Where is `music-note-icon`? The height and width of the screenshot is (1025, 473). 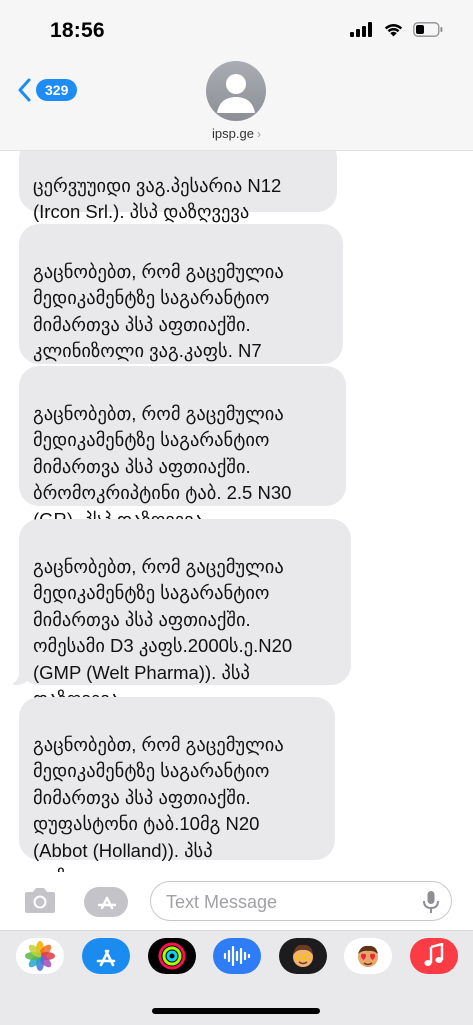
music-note-icon is located at coordinates (434, 954).